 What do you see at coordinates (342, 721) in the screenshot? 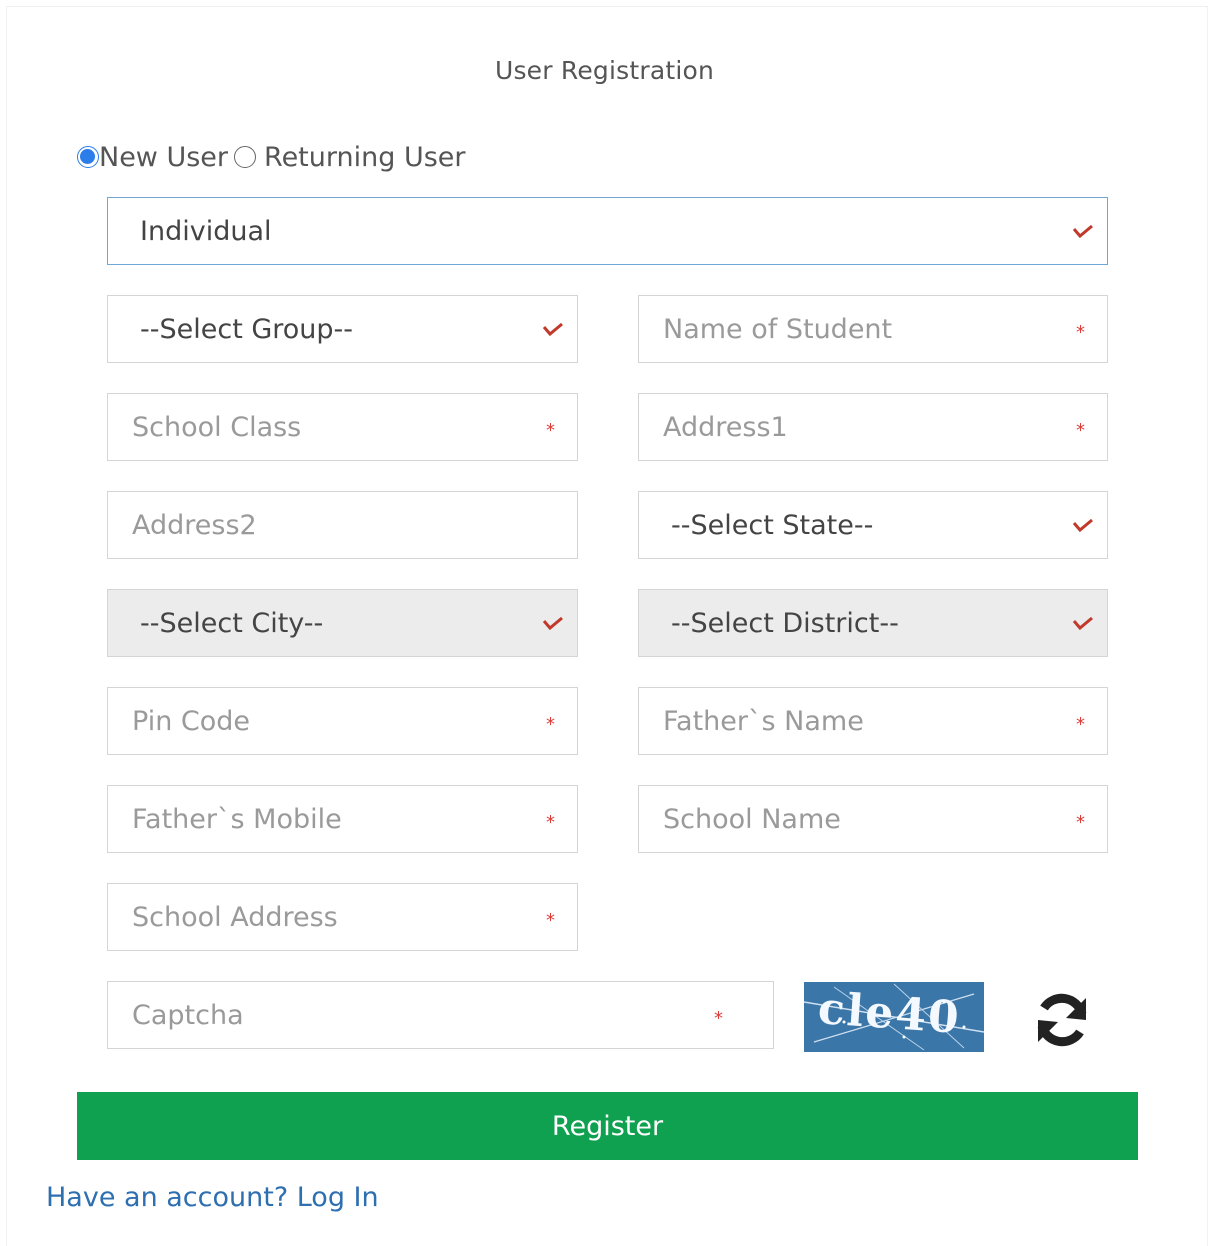
I see `pin-code-input: Pin Code *` at bounding box center [342, 721].